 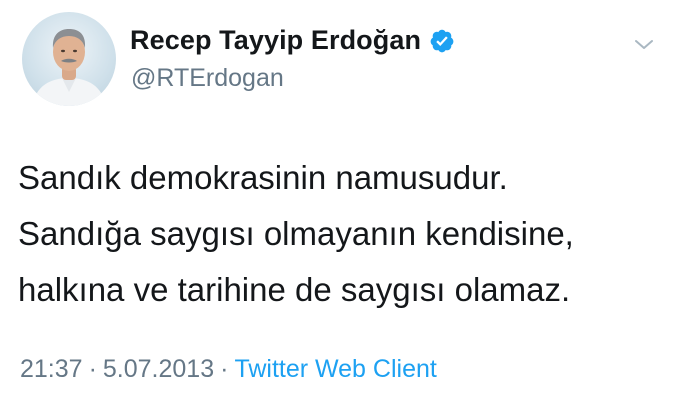 What do you see at coordinates (51, 369) in the screenshot?
I see `tweet-time: 21:37` at bounding box center [51, 369].